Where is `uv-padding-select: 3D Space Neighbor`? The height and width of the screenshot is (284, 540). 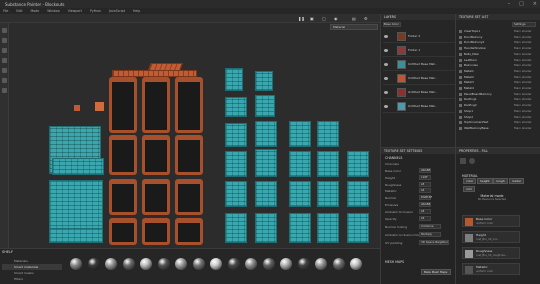
uv-padding-select: 3D Space Neighbor is located at coordinates (434, 242).